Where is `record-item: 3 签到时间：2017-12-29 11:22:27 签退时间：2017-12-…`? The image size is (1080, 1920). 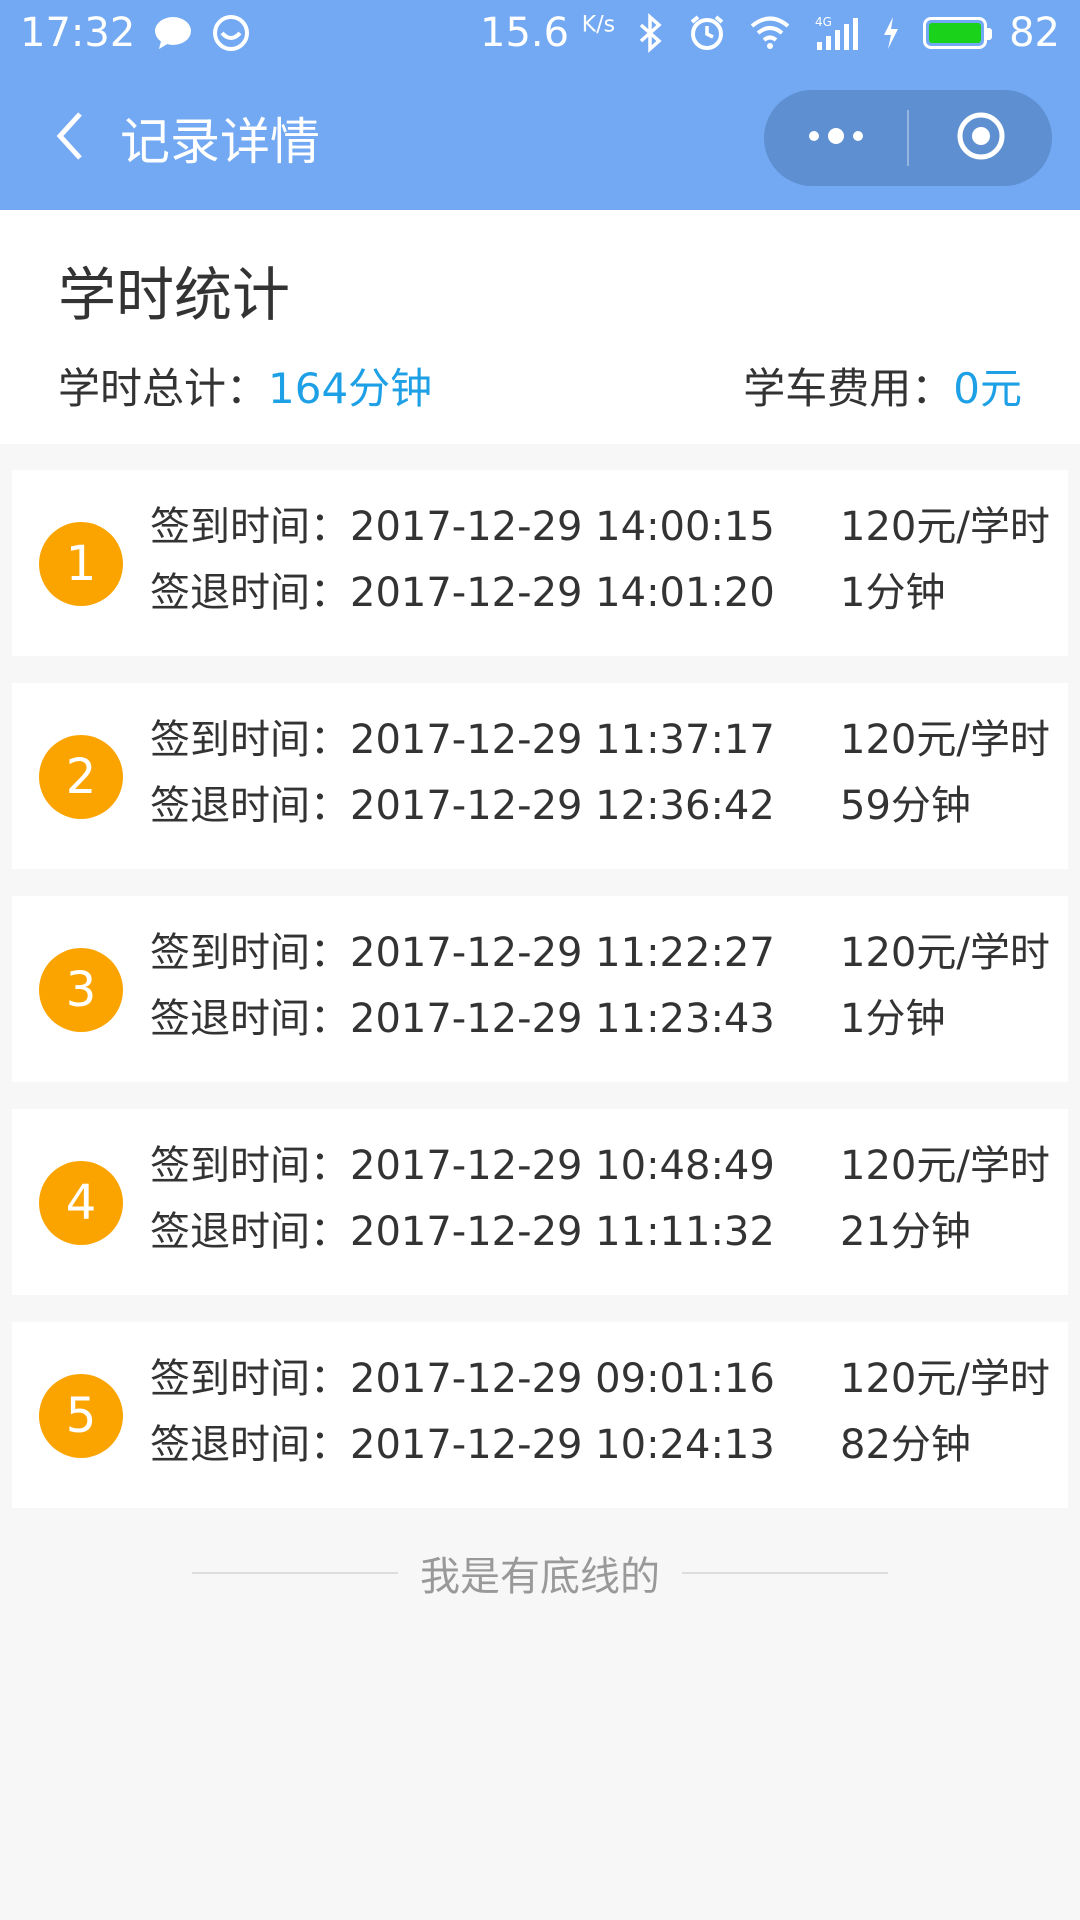 record-item: 3 签到时间：2017-12-29 11:22:27 签退时间：2017-12-… is located at coordinates (540, 989).